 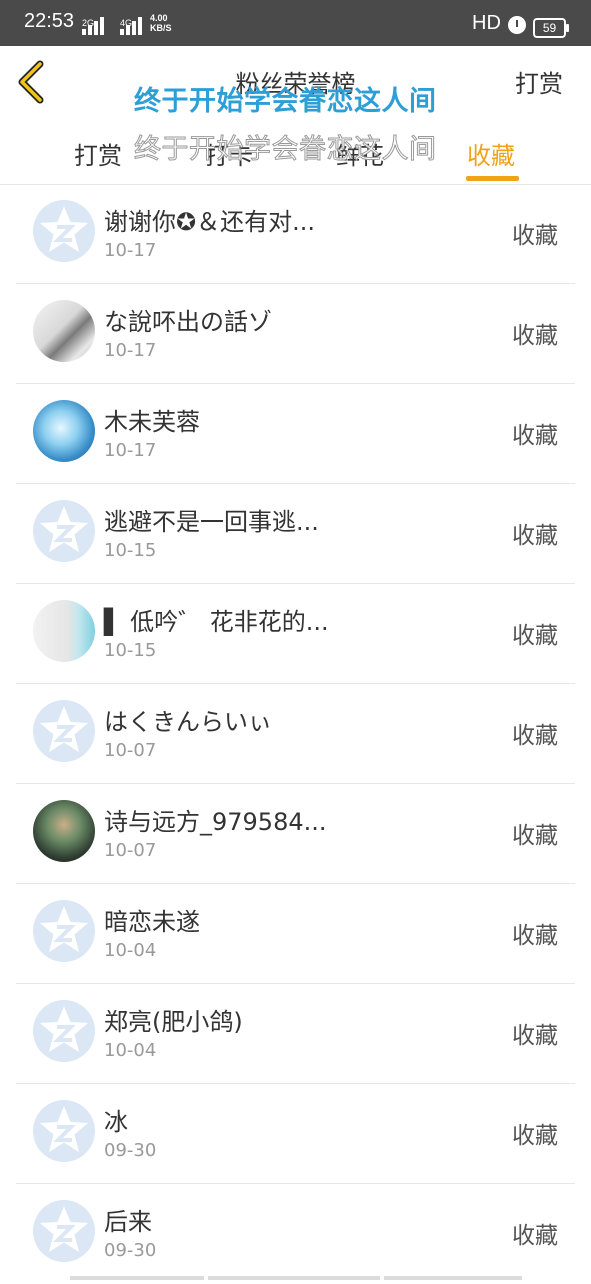 I want to click on list-item: 暗恋未遂 10-04 收藏, so click(x=295, y=934).